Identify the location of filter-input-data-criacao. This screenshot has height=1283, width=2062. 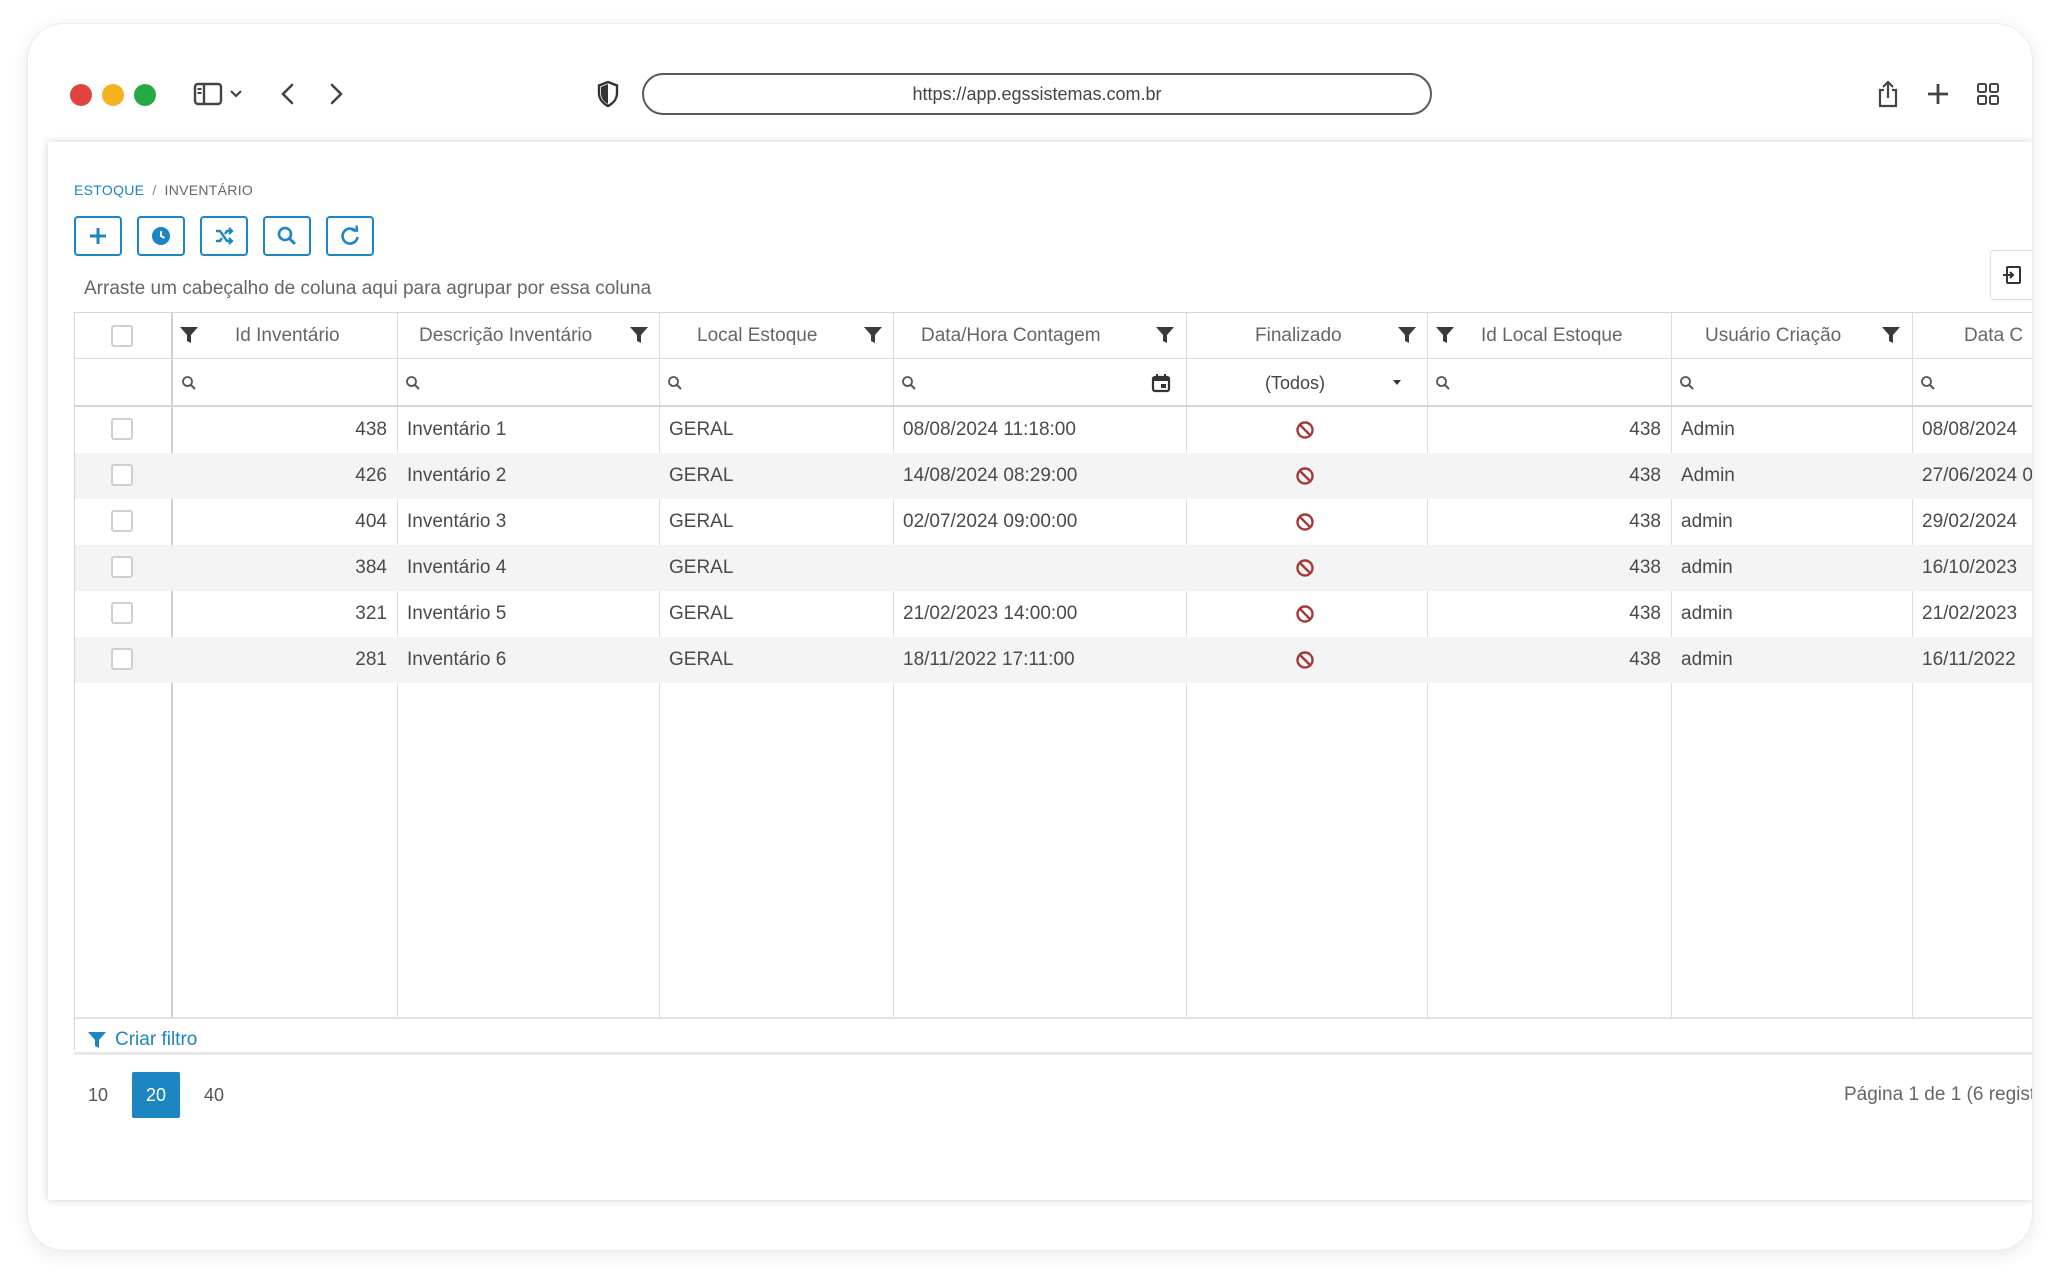
(1970, 383).